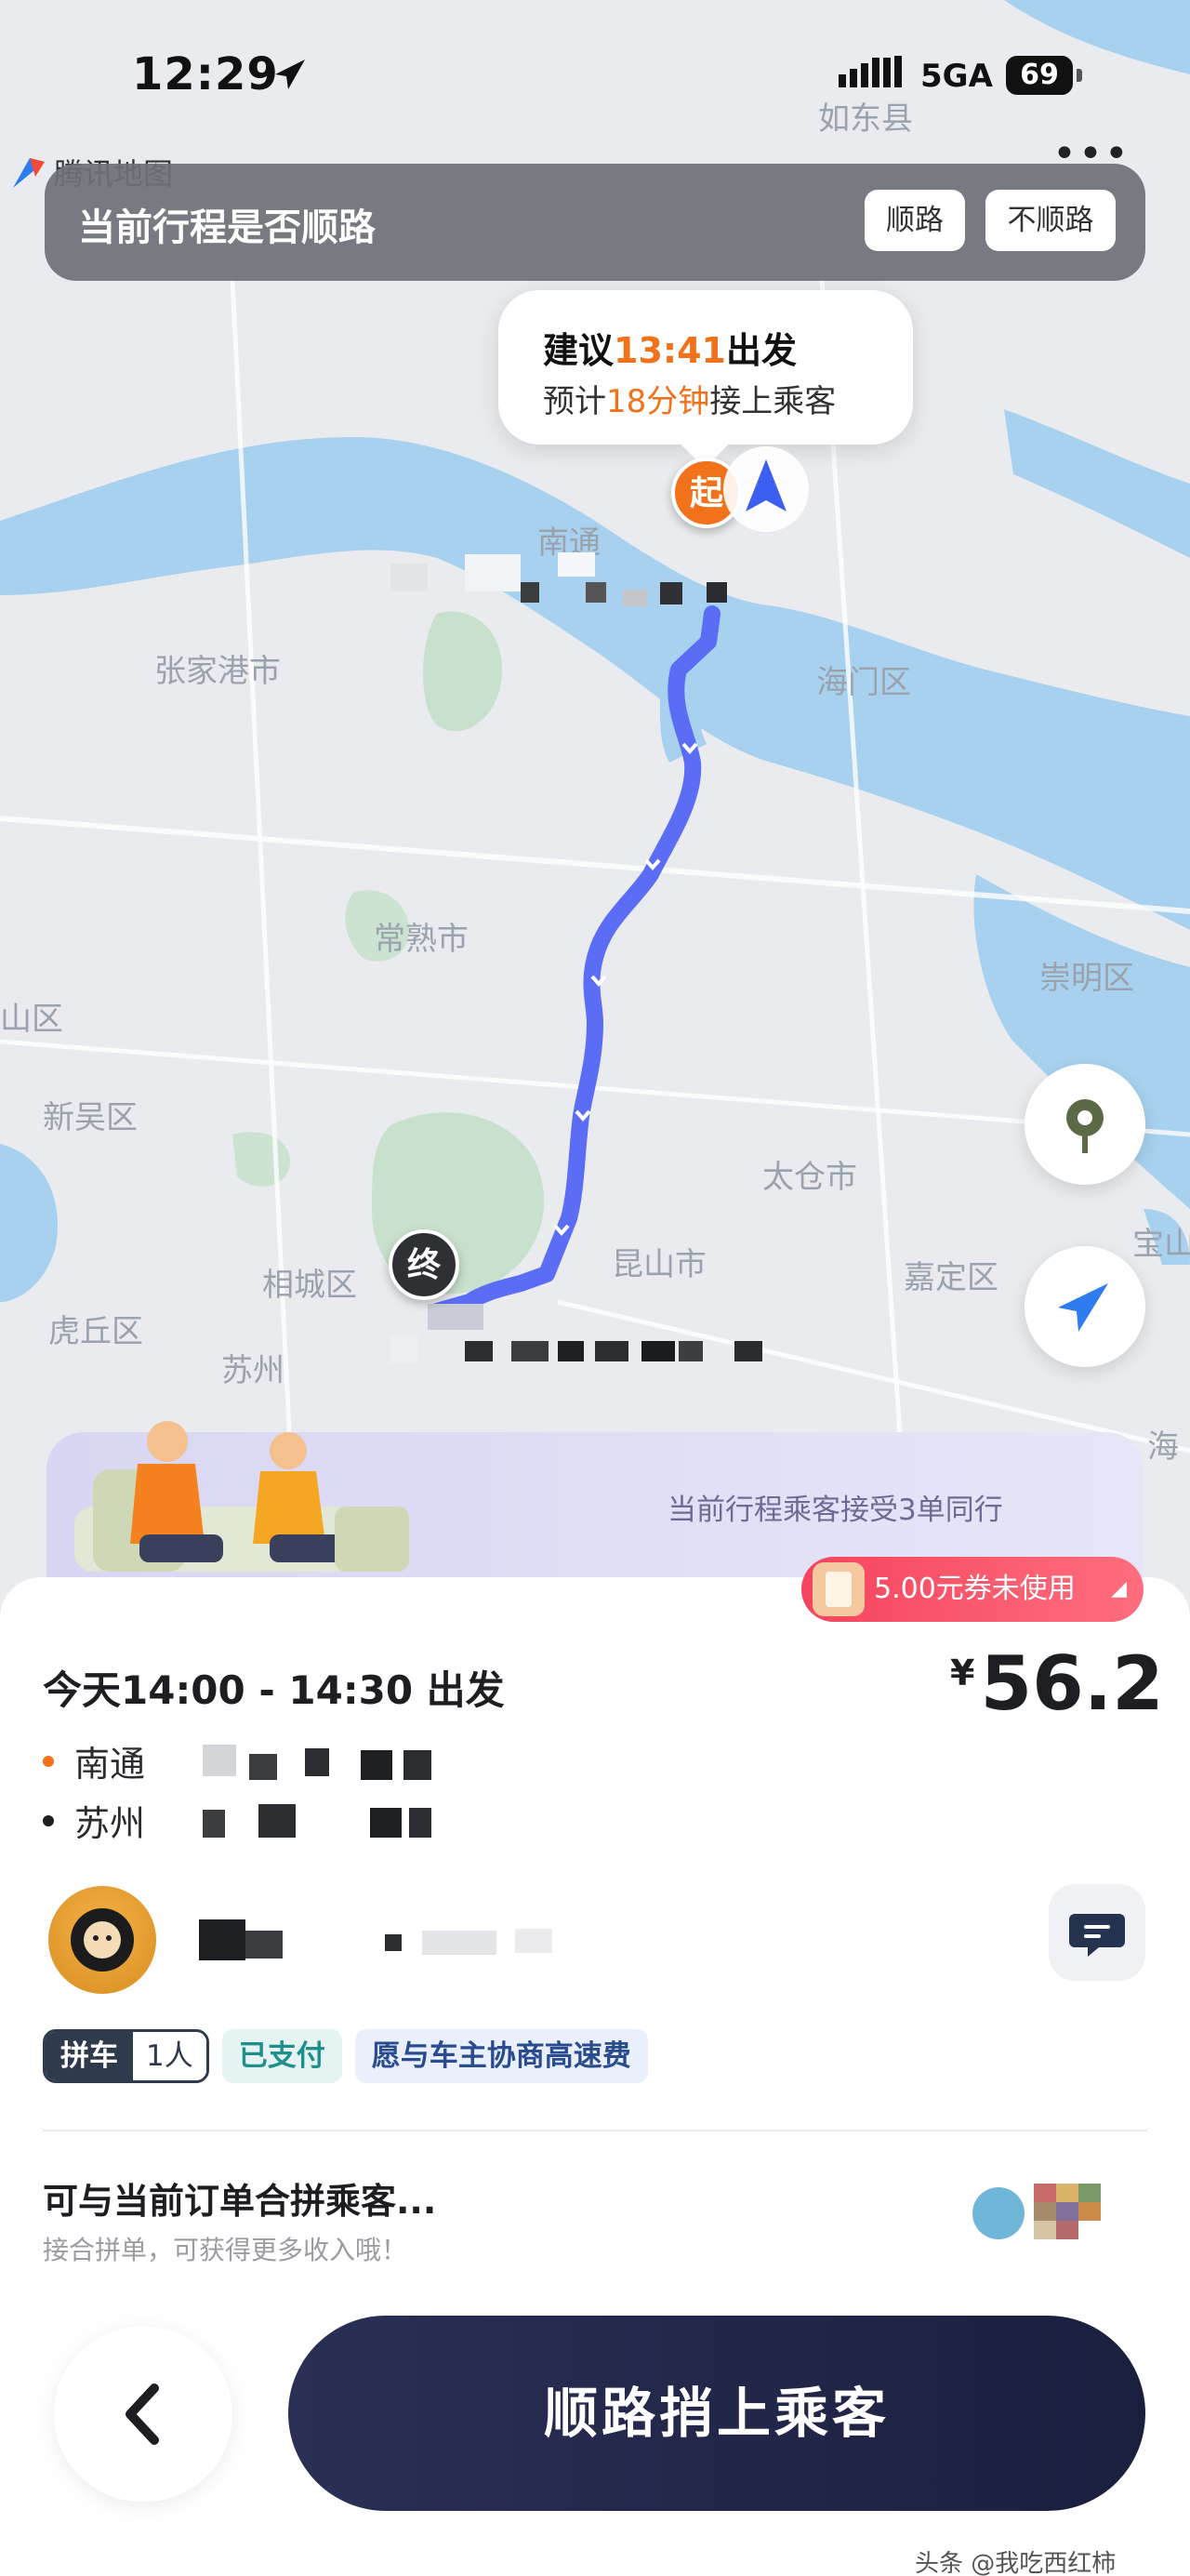 The image size is (1190, 2576). I want to click on depart-suggestion-card: 建议13:41出发 预计18分钟接上乘客, so click(705, 367).